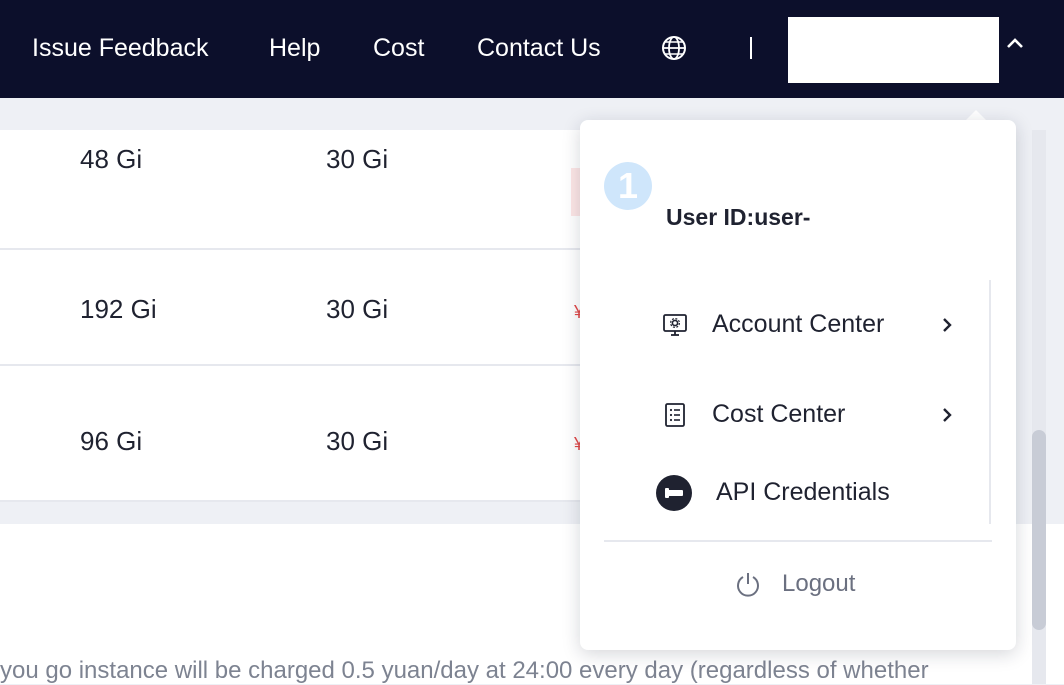  Describe the element at coordinates (320, 434) in the screenshot. I see `table-row: 96 Gi 30 Gi ¥` at that location.